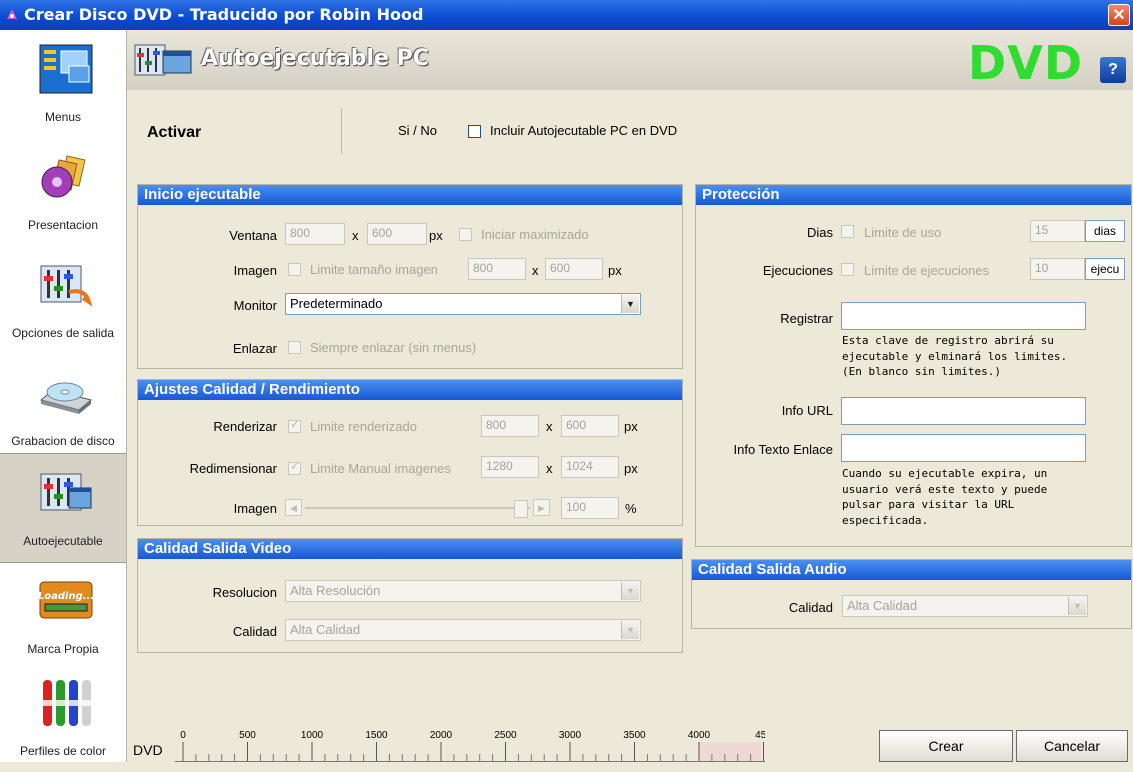 Image resolution: width=1133 pixels, height=772 pixels. I want to click on calidad-audio-select: Alta Calidad ▼, so click(965, 606).